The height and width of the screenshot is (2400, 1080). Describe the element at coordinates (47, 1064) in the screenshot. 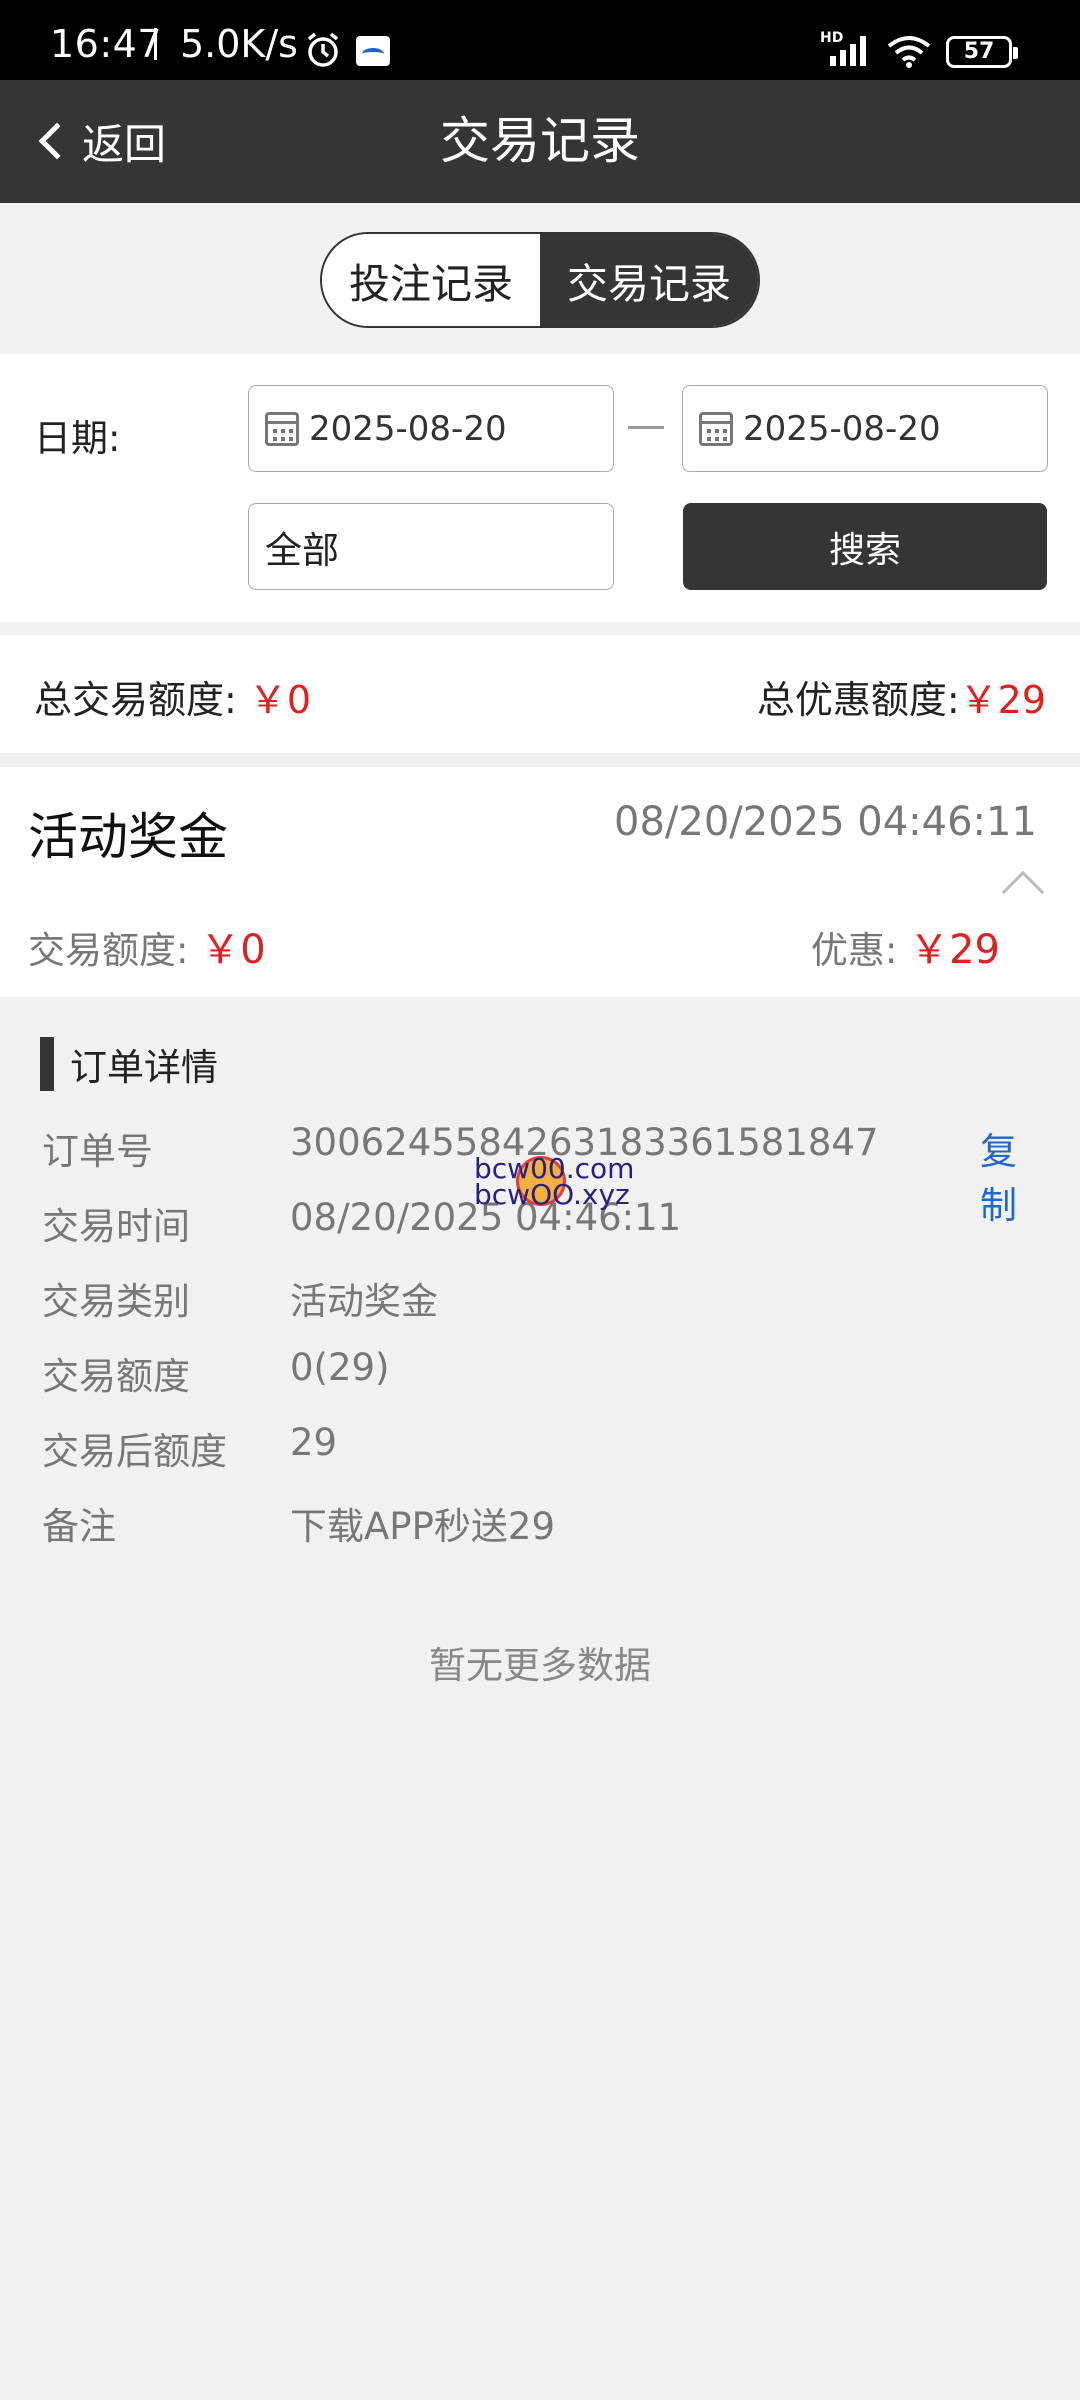

I see `section-marker` at that location.